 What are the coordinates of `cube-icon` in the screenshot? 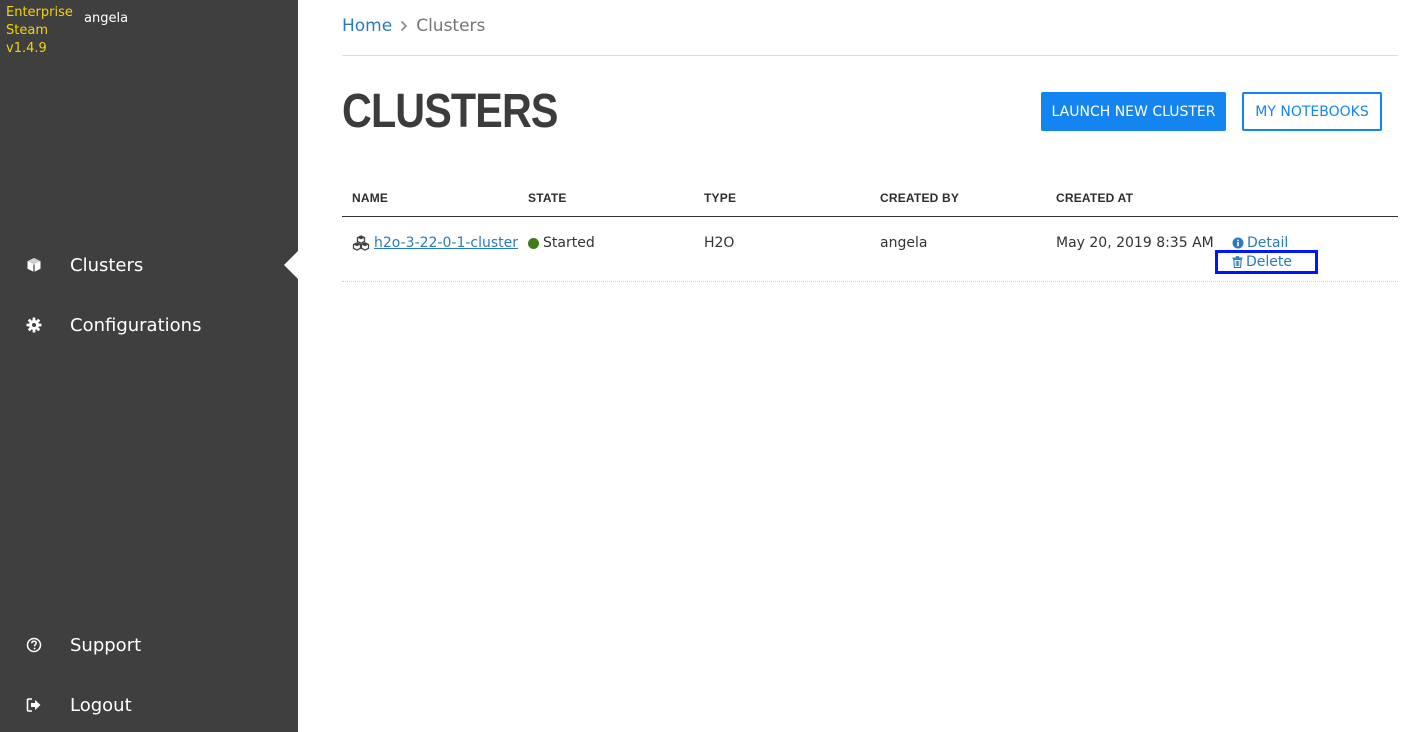 It's located at (34, 265).